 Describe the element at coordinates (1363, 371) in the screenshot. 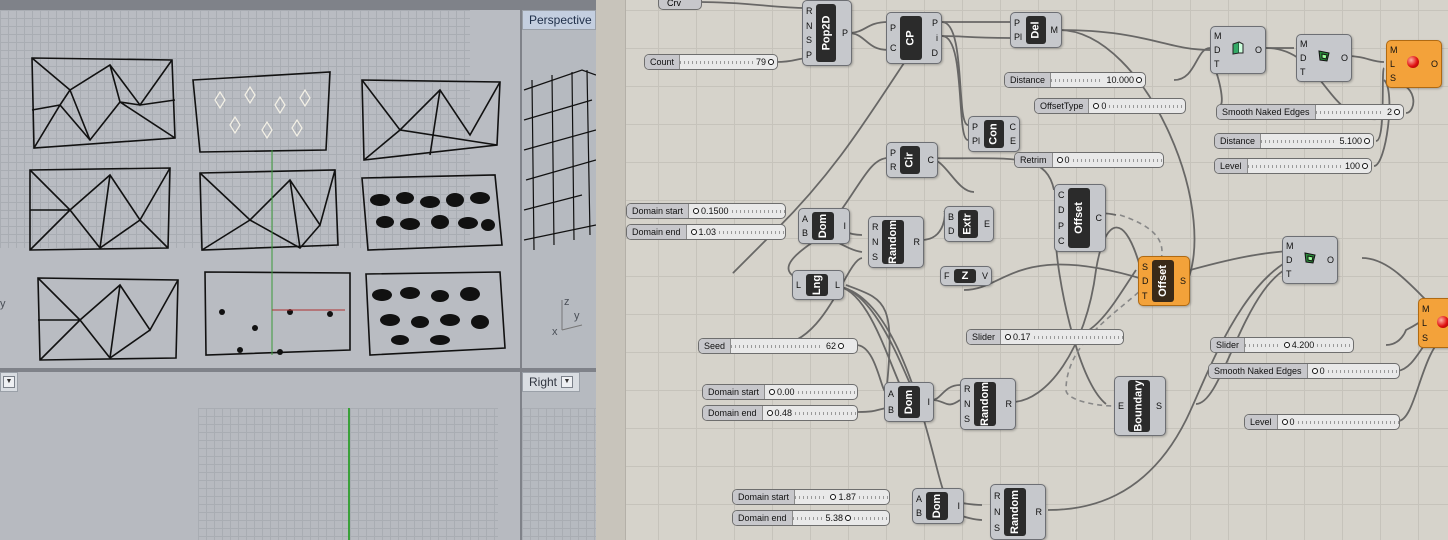

I see `smooth2-track` at that location.